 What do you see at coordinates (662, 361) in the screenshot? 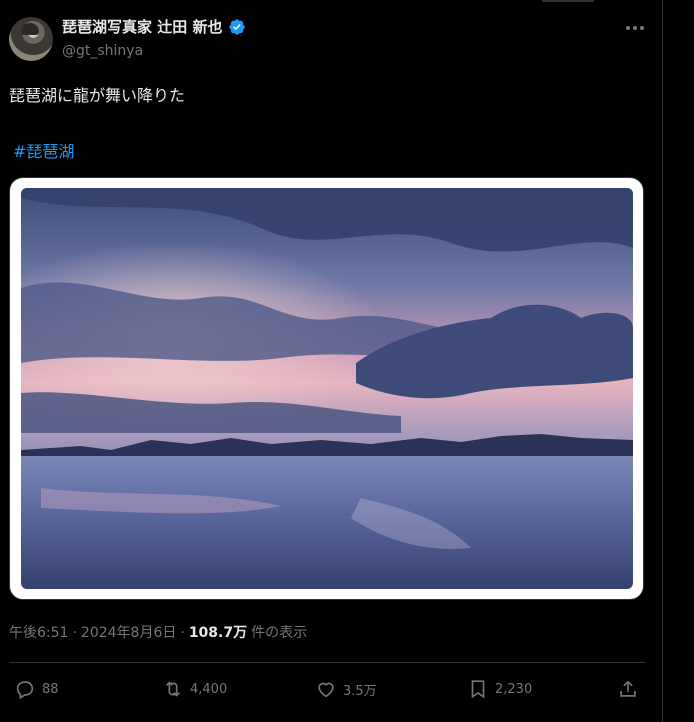
I see `column-divider` at bounding box center [662, 361].